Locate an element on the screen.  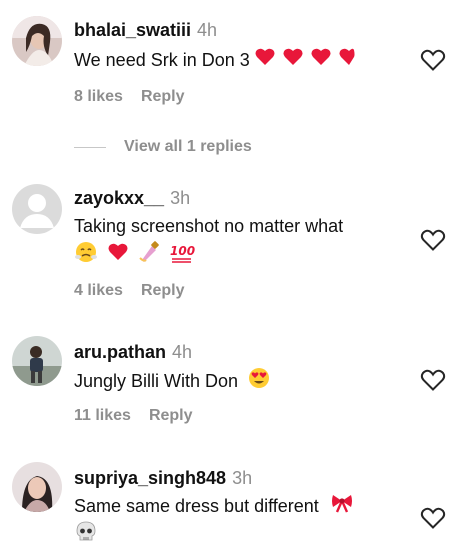
skull-emoji is located at coordinates (86, 536).